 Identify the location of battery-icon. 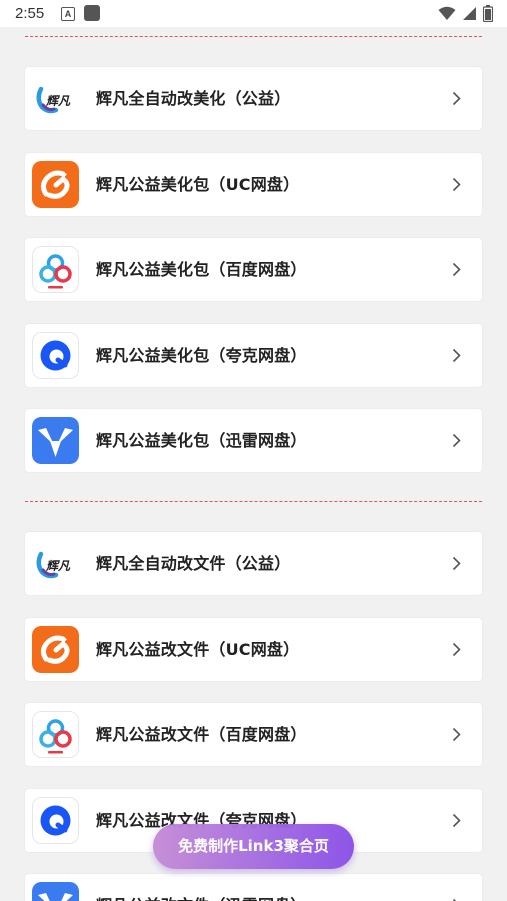
(488, 13).